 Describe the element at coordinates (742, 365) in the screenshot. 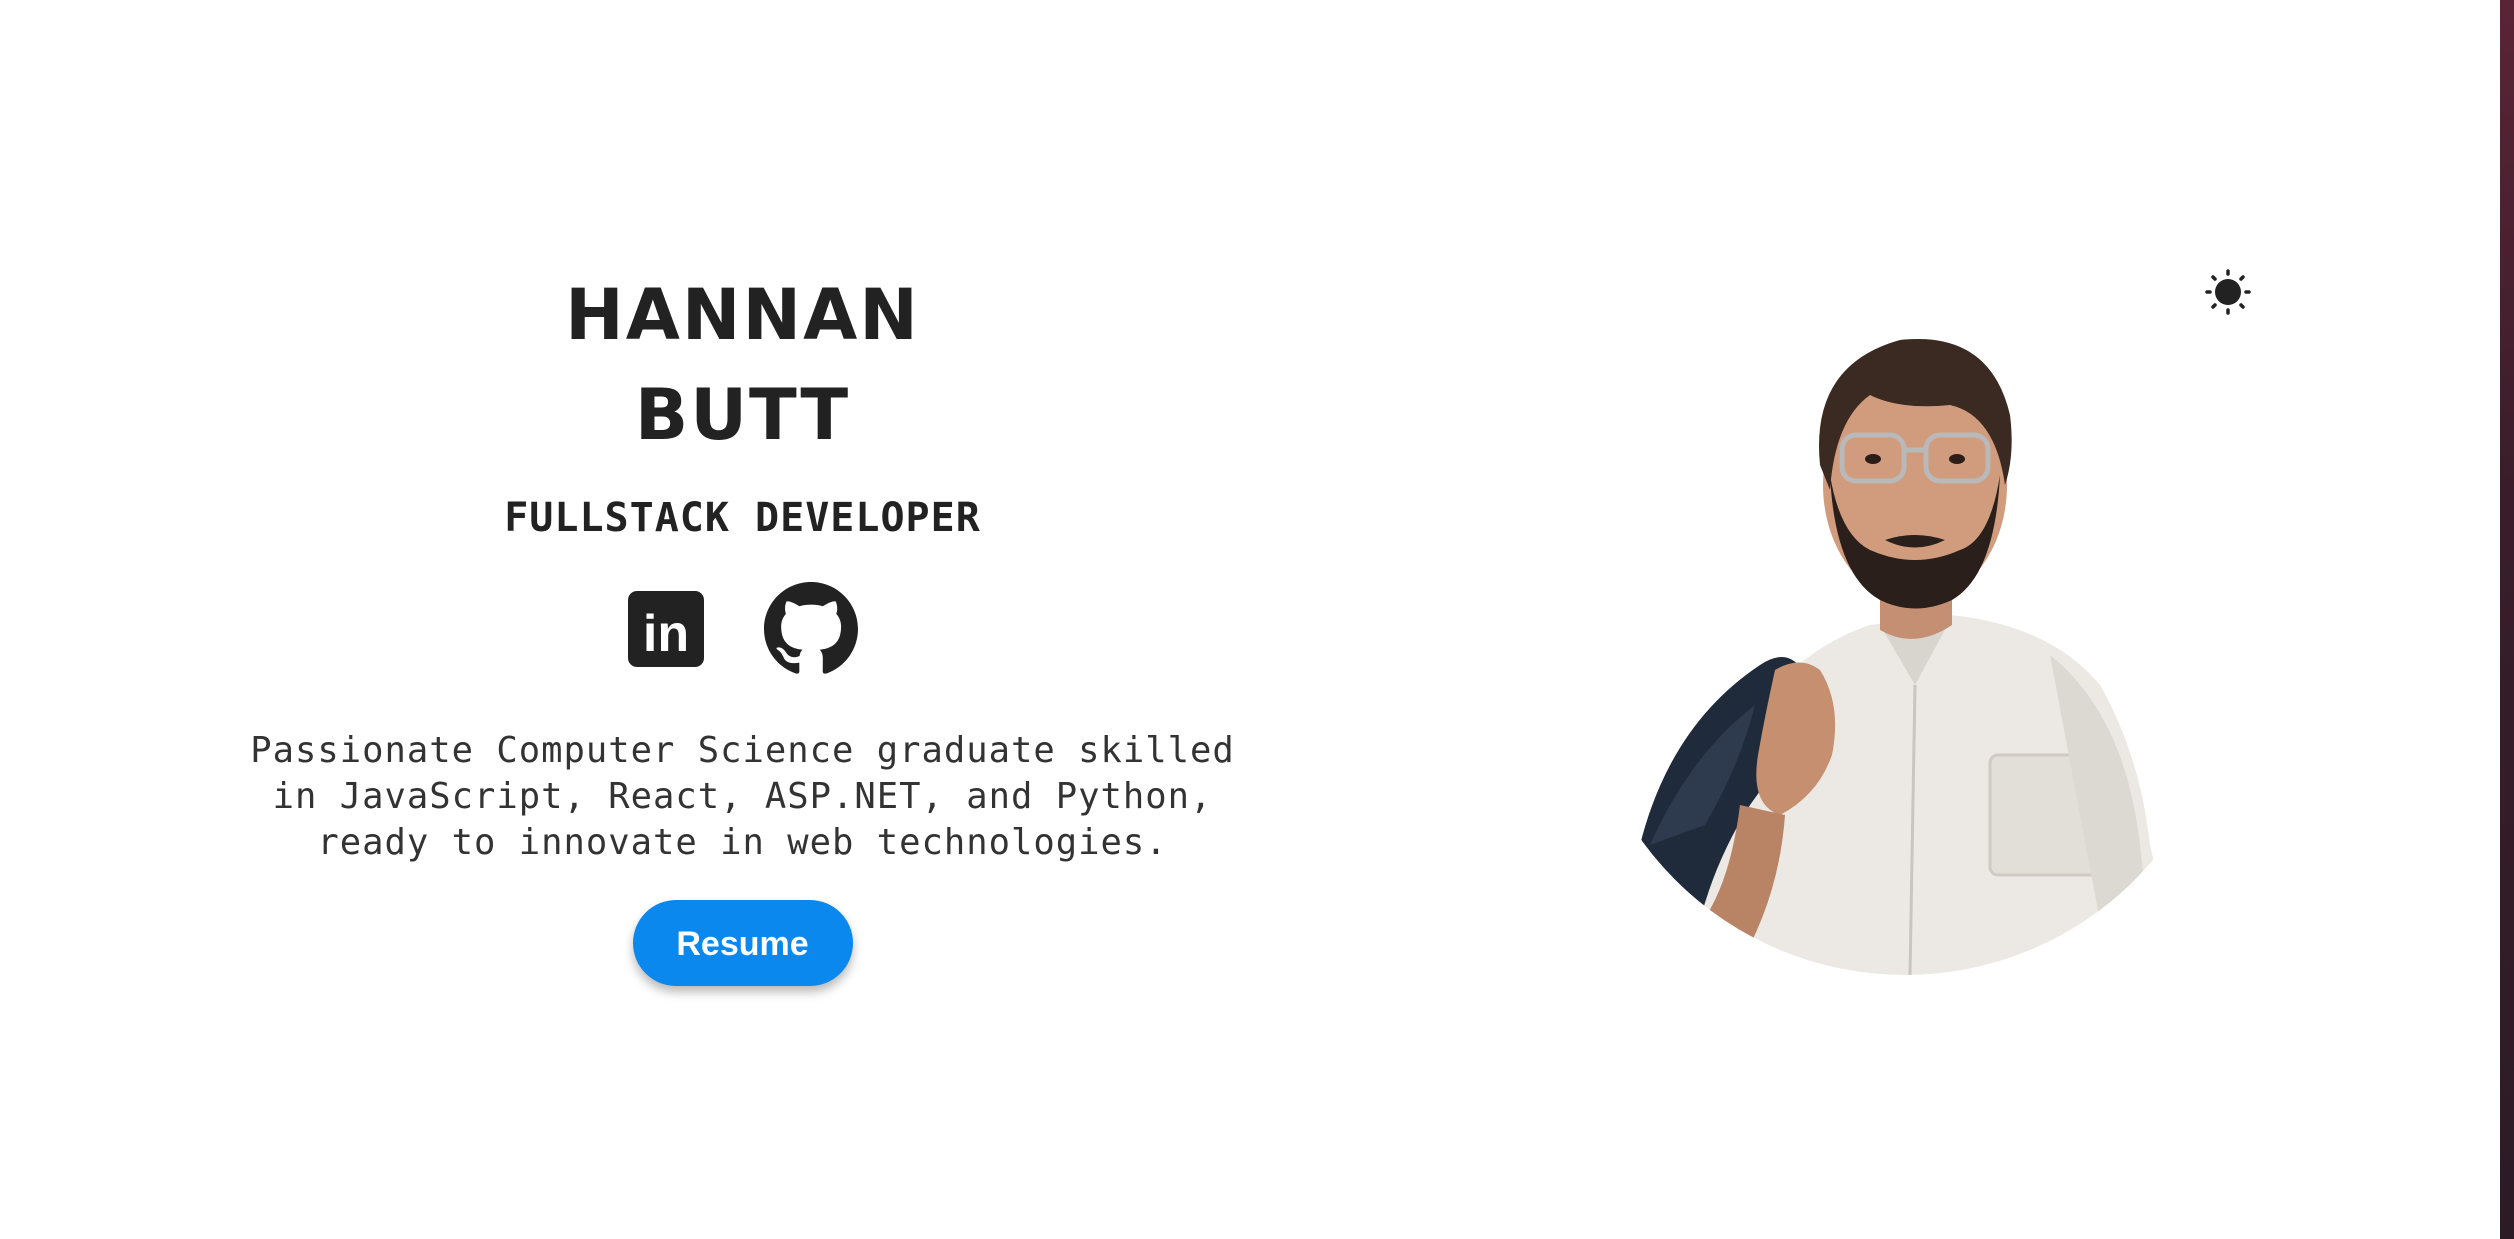

I see `hero-name: HANNAN BUTT` at that location.